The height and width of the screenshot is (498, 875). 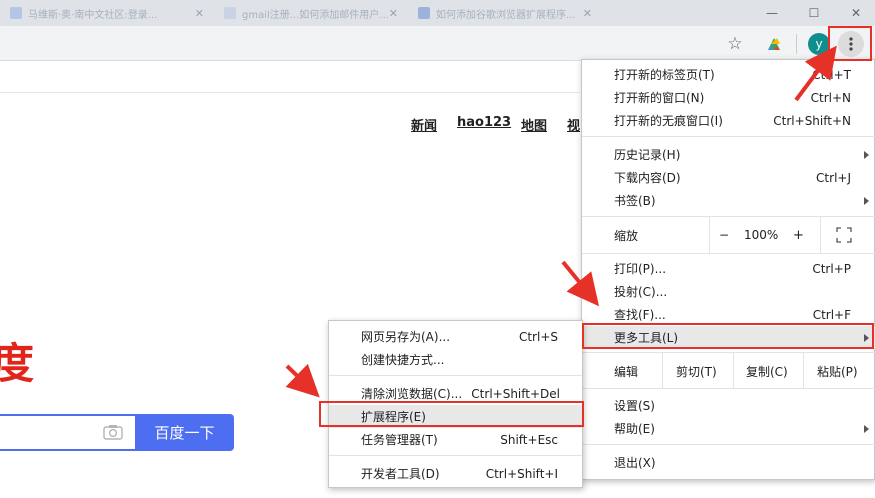 I want to click on avatar-letter: y, so click(x=819, y=44).